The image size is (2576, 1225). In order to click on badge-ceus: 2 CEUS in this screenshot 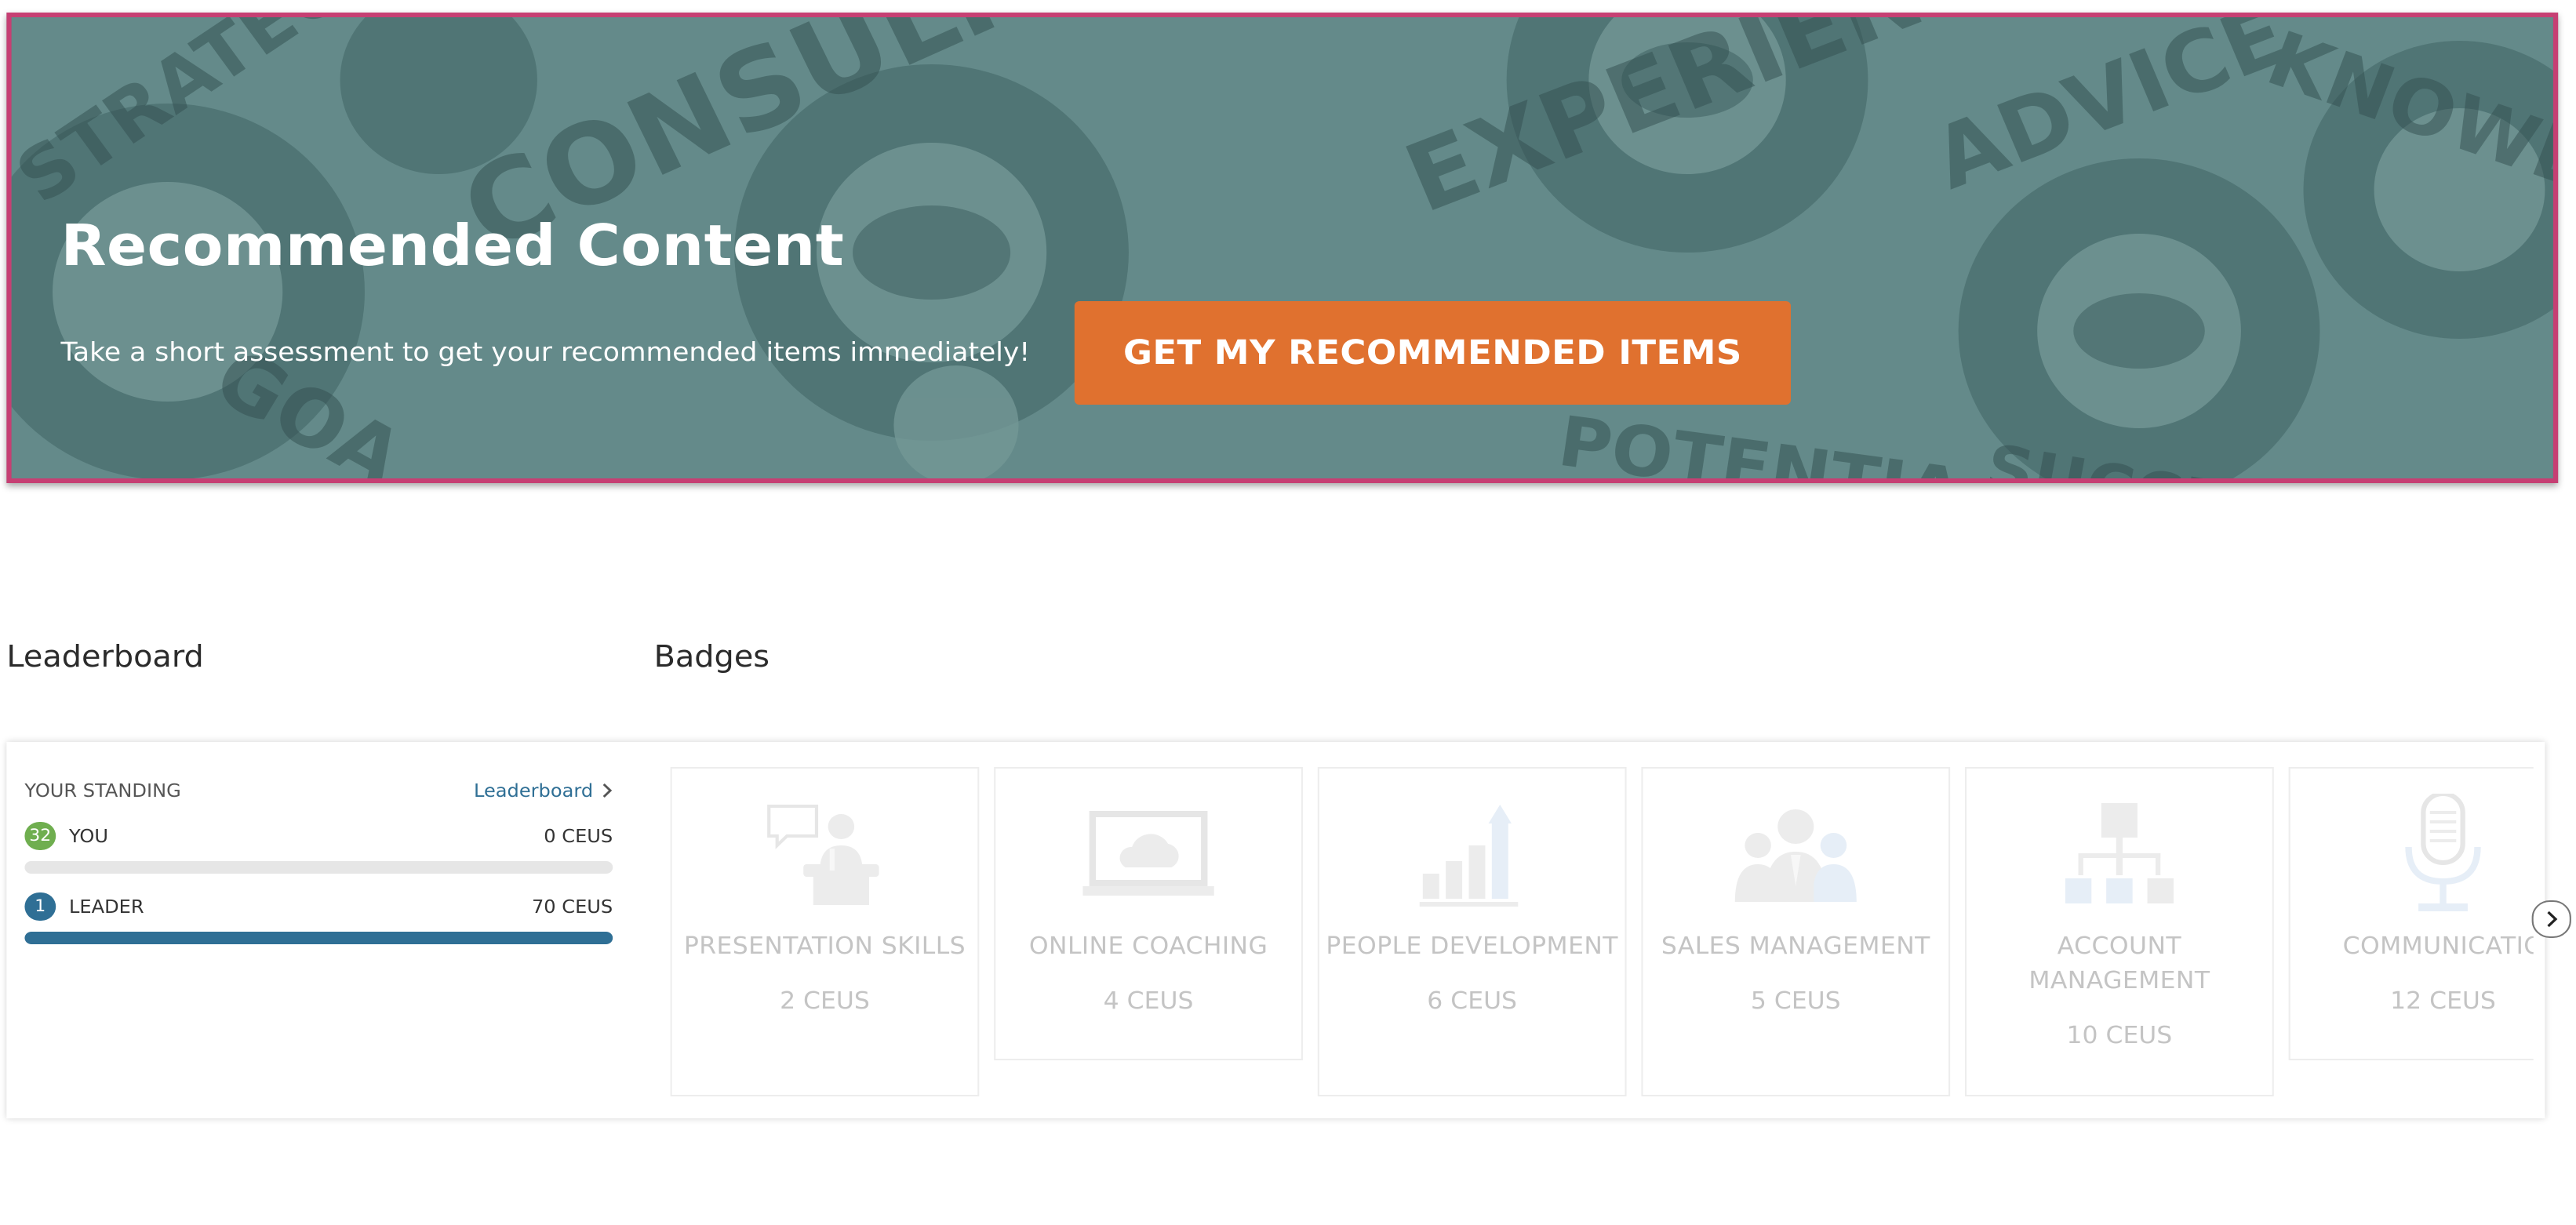, I will do `click(825, 1001)`.